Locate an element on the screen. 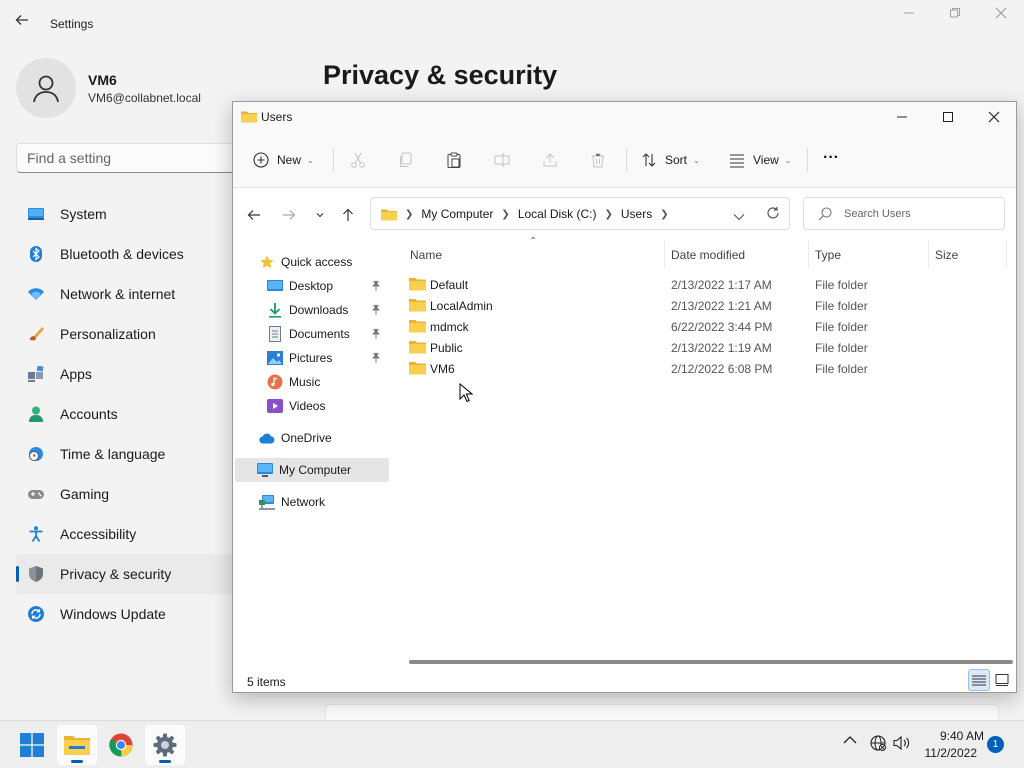 The width and height of the screenshot is (1024, 768). copy-icon is located at coordinates (406, 160).